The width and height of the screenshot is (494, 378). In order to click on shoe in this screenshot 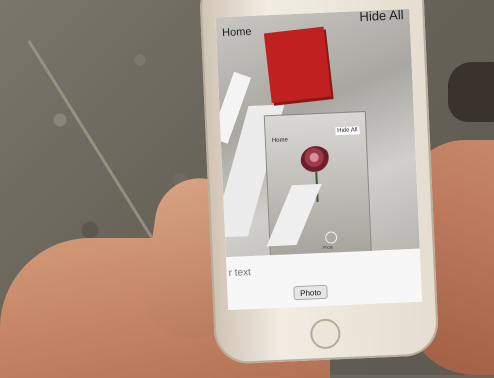, I will do `click(471, 92)`.